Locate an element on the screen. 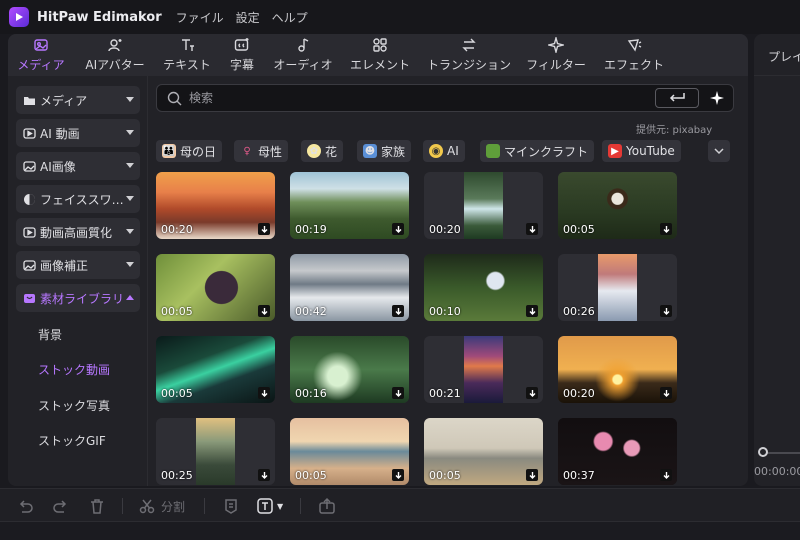 This screenshot has height=540, width=800. playback-slider-knob is located at coordinates (763, 452).